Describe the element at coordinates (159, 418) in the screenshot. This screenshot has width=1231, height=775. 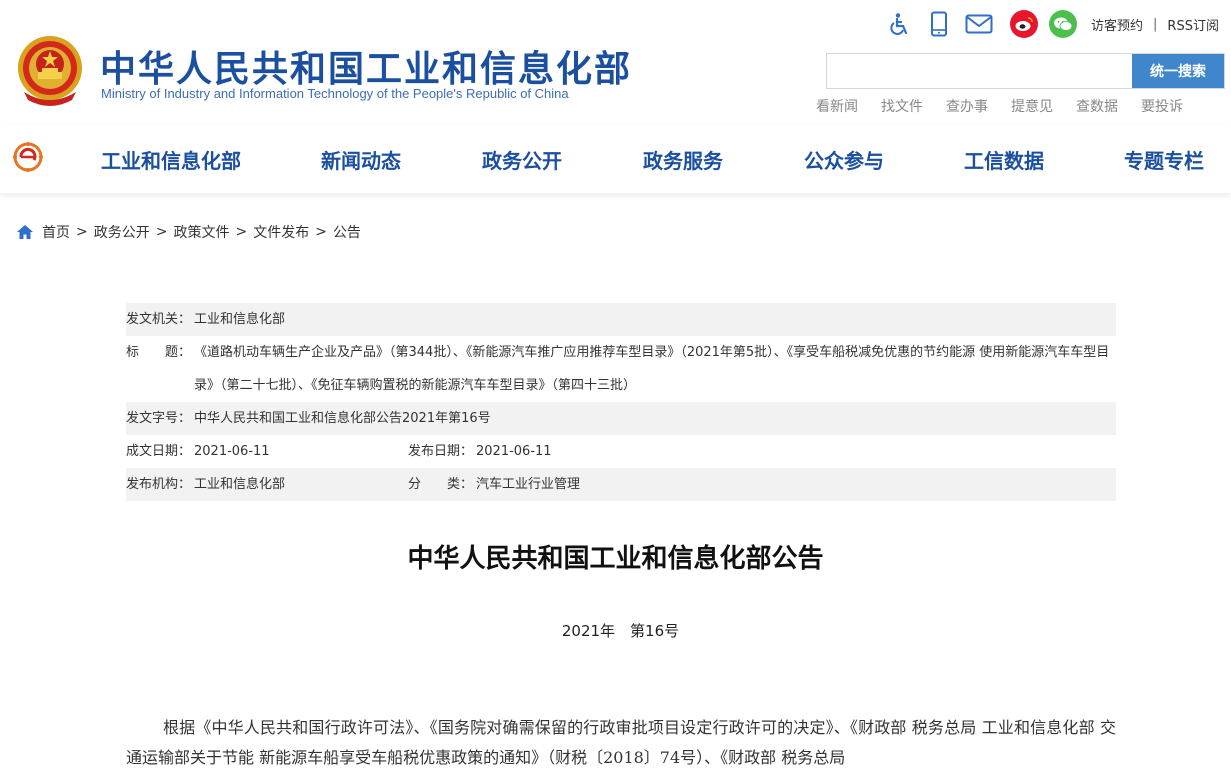
I see `doc-no-label: 发文字号：` at that location.